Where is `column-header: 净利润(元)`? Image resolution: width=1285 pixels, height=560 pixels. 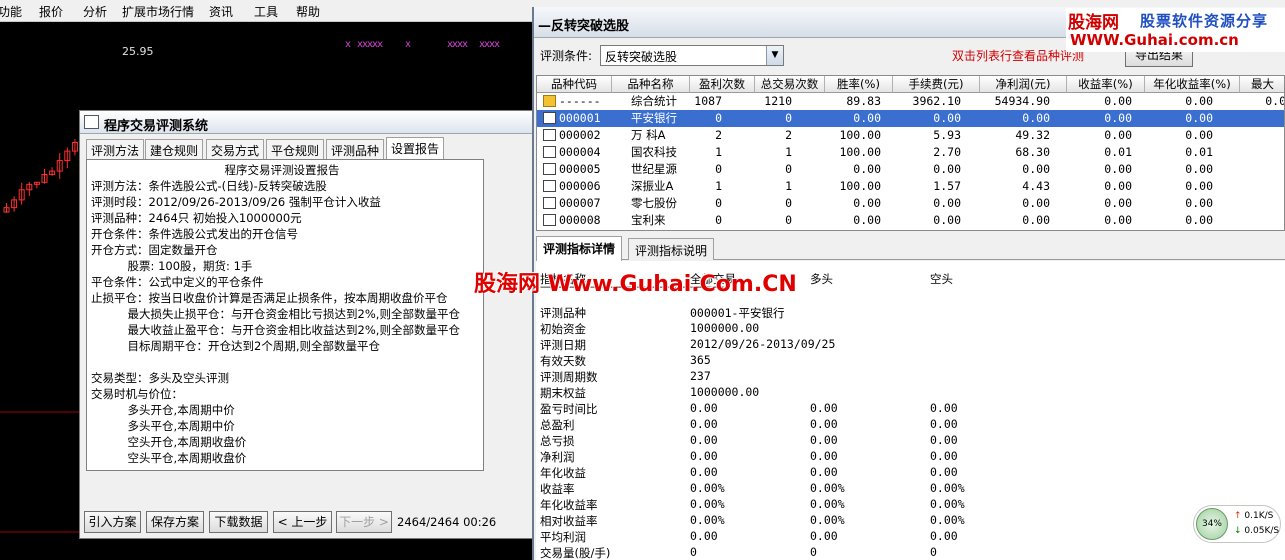
column-header: 净利润(元) is located at coordinates (1023, 84).